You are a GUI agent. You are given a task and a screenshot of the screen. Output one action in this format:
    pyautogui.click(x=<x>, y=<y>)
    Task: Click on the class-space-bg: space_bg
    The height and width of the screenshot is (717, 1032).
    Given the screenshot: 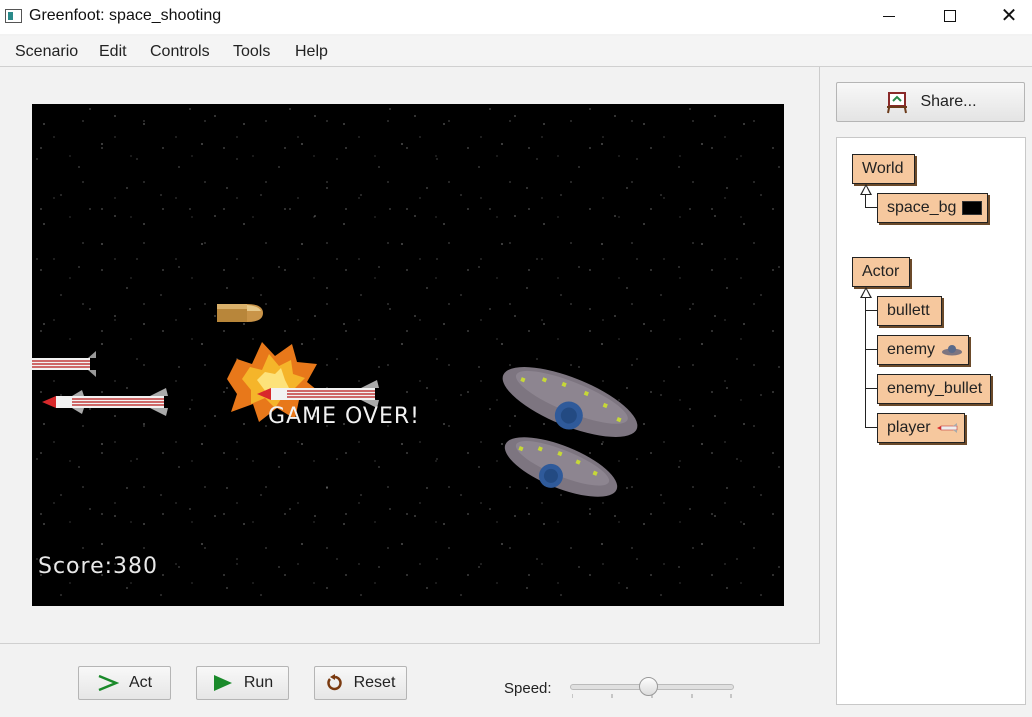 What is the action you would take?
    pyautogui.click(x=932, y=208)
    